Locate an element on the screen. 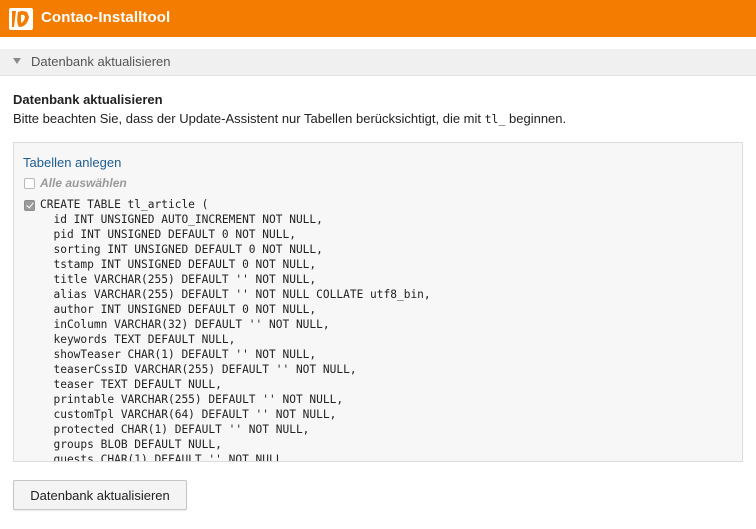  table-prefix-code: tl_ is located at coordinates (495, 119).